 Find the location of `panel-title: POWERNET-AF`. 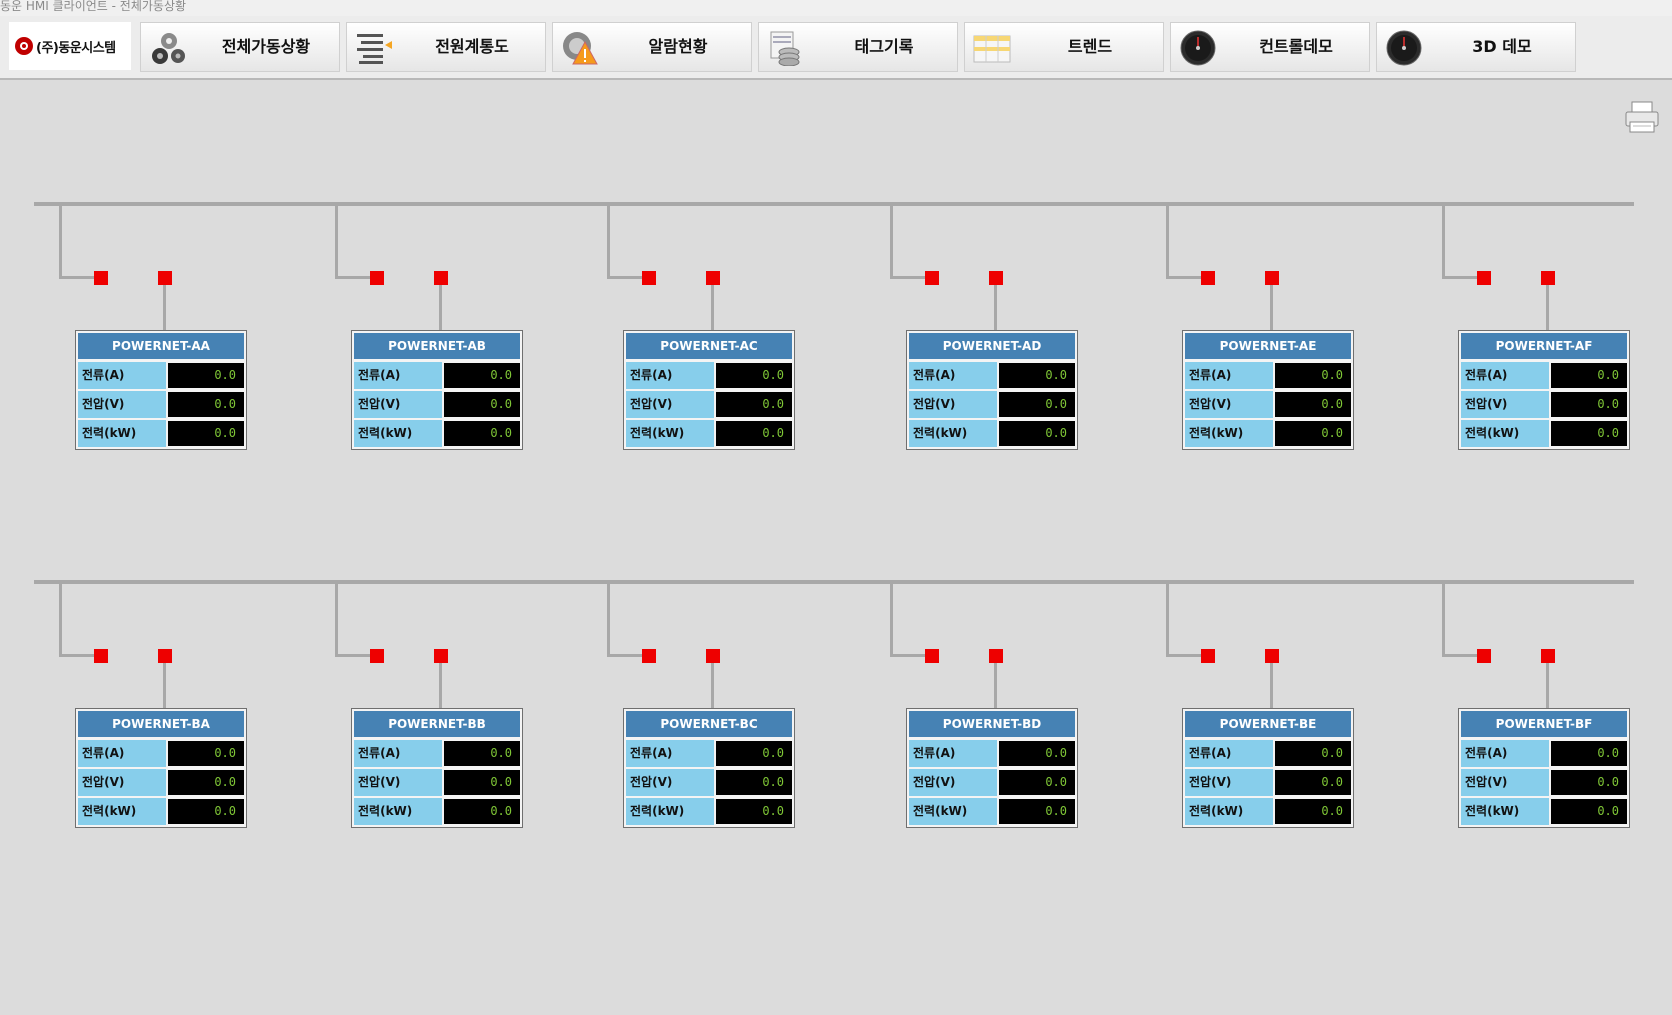

panel-title: POWERNET-AF is located at coordinates (1544, 346).